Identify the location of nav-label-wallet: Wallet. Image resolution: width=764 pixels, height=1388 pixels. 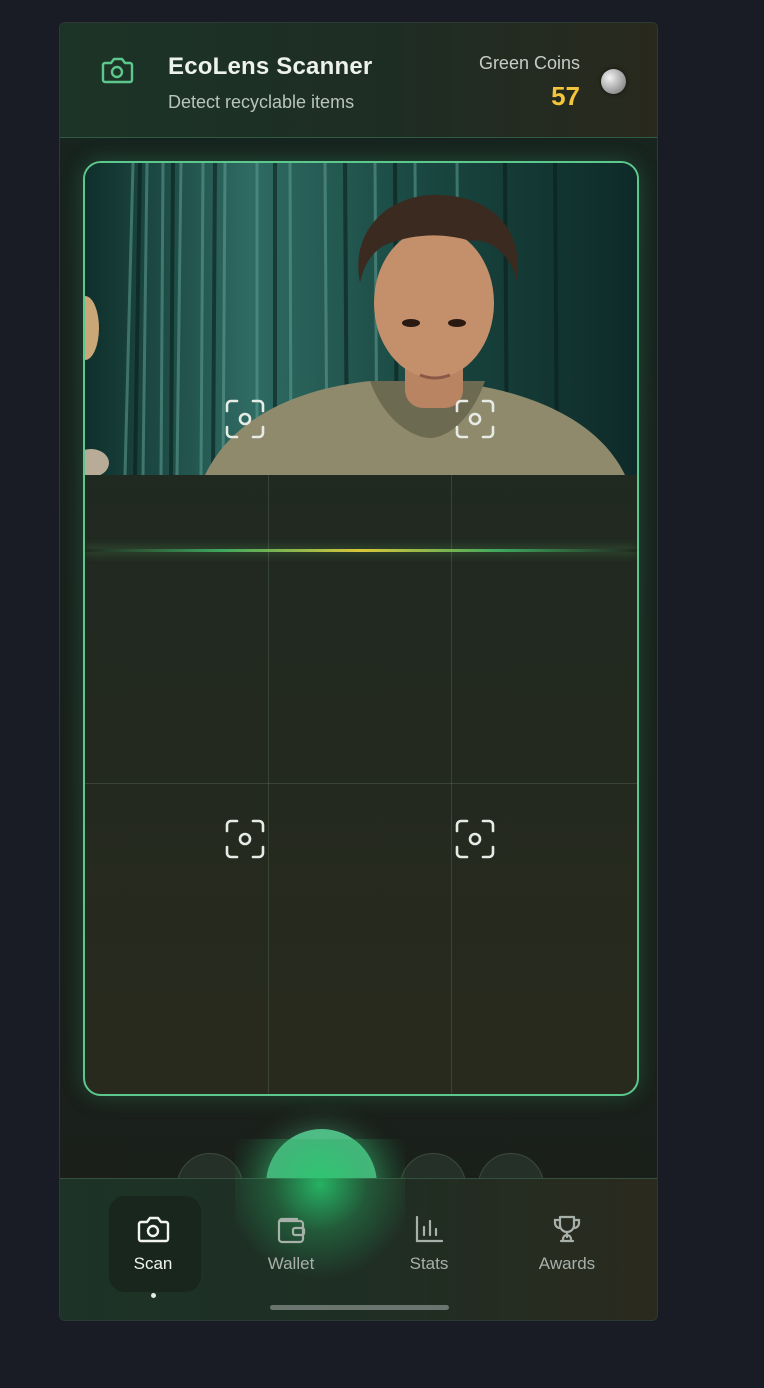
(291, 1263).